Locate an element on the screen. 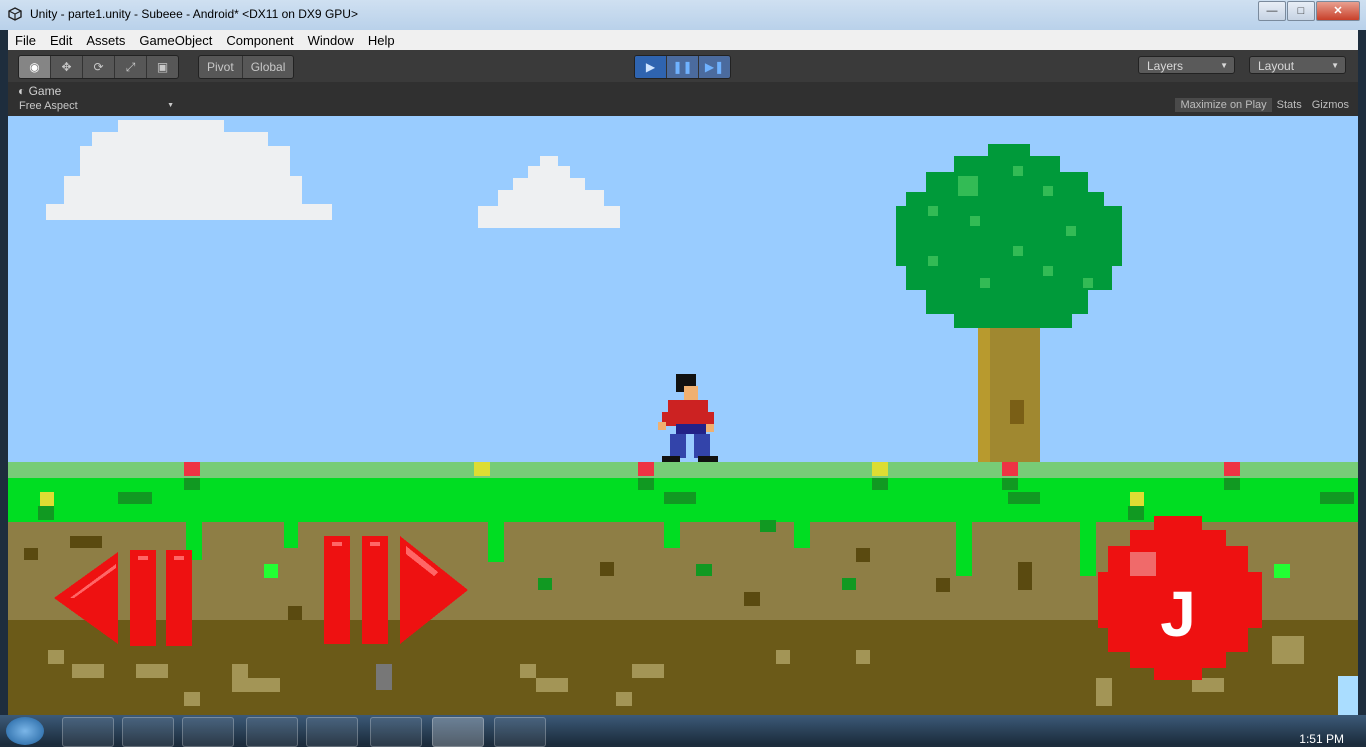  rotate-icon: ⟳ is located at coordinates (99, 67).